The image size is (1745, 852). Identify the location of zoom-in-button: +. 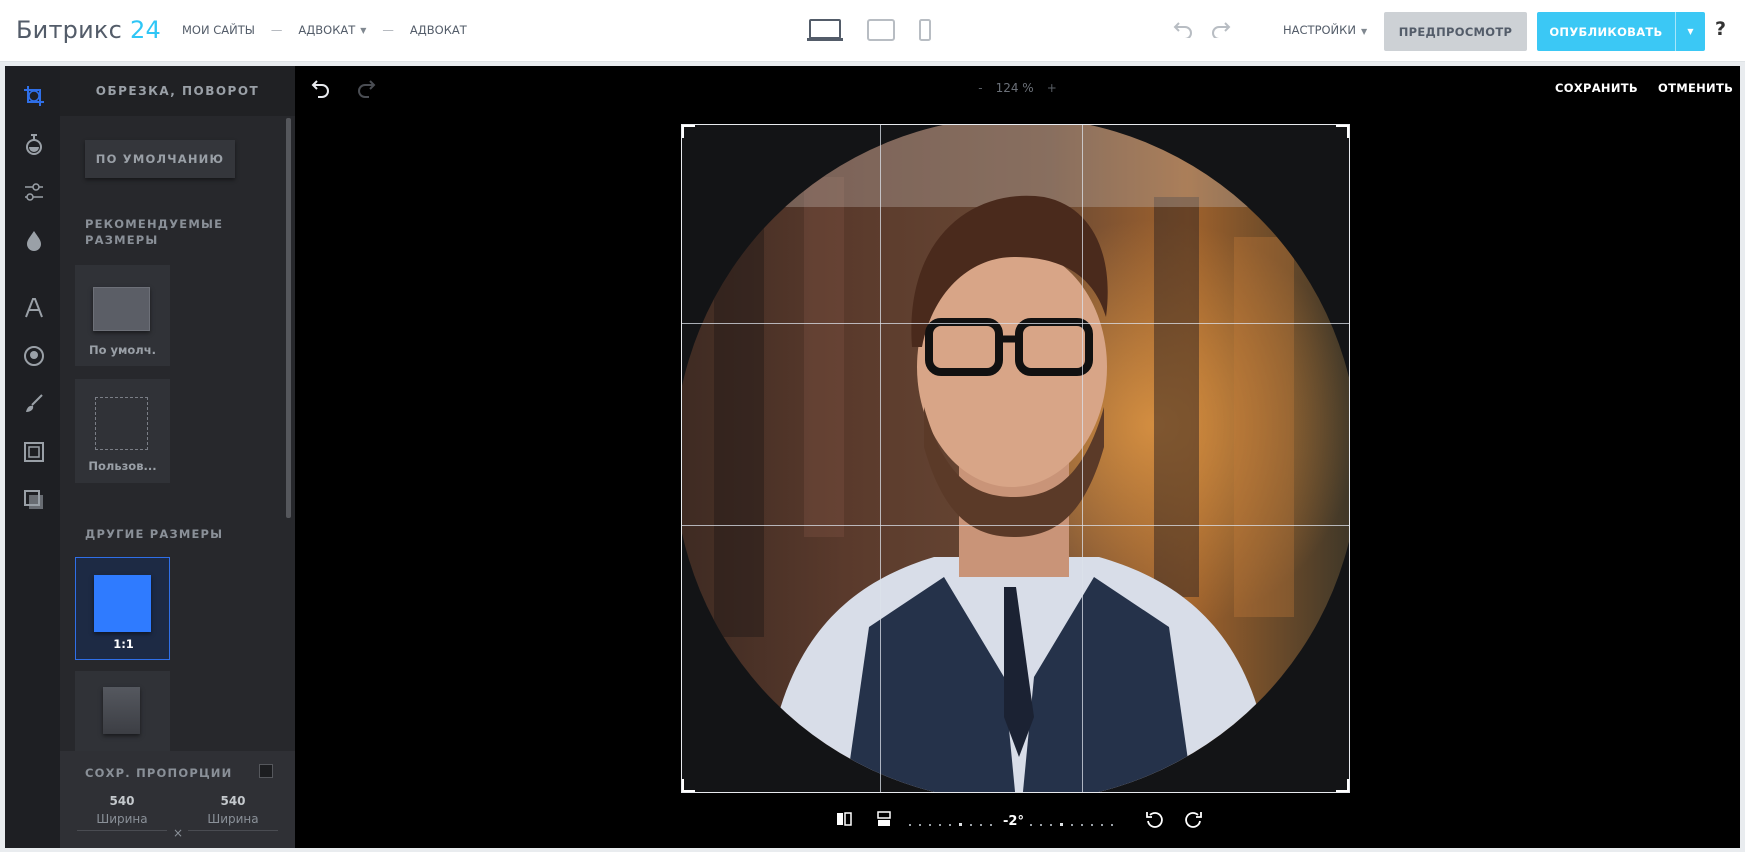
(1052, 88).